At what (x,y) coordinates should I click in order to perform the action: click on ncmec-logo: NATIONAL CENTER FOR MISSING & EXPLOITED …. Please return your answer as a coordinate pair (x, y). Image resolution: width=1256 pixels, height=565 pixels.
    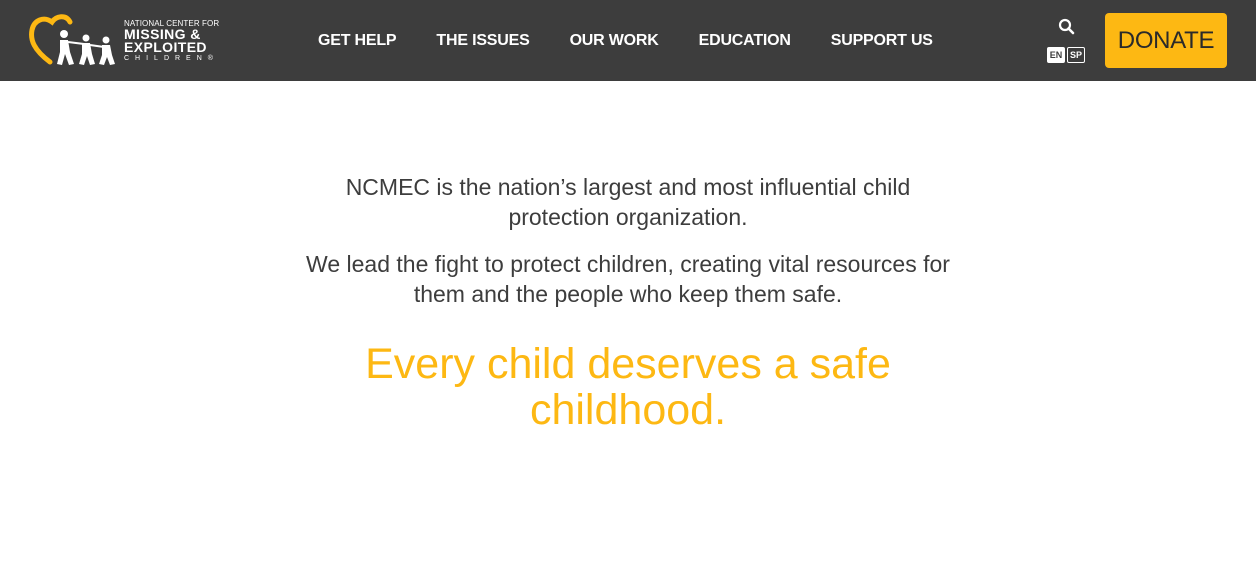
    Looking at the image, I should click on (133, 41).